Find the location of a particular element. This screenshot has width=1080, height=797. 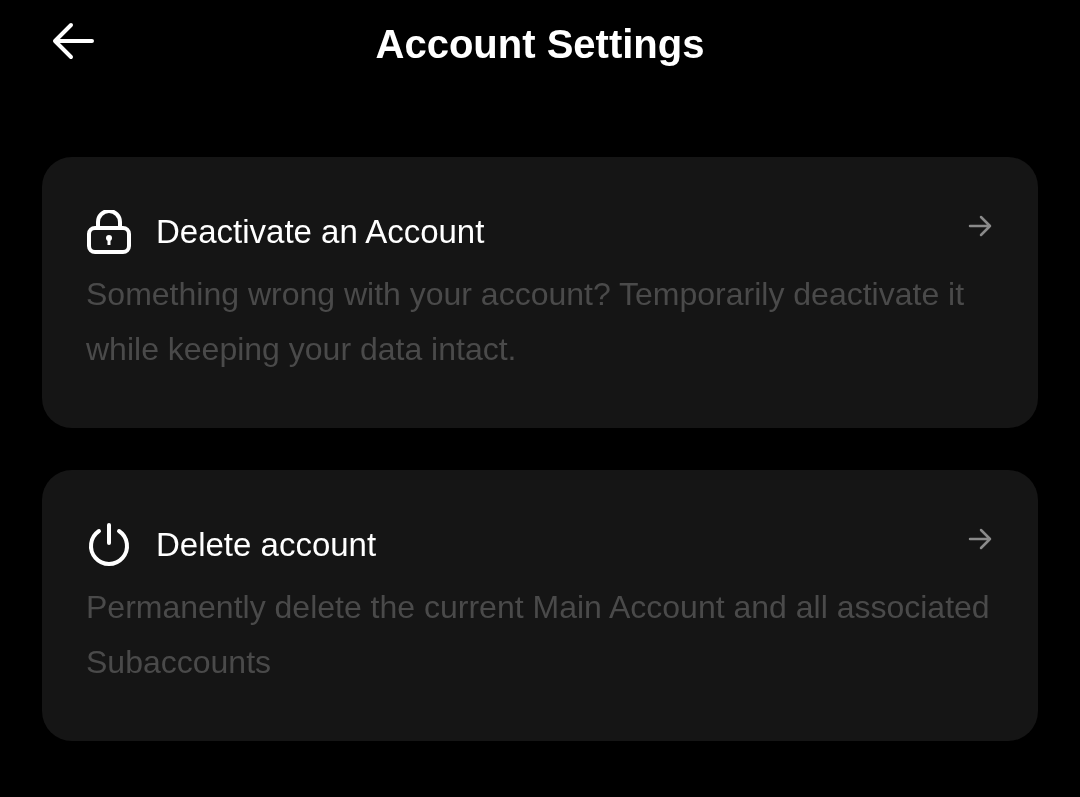

option-title: Deactivate an Account is located at coordinates (321, 232).